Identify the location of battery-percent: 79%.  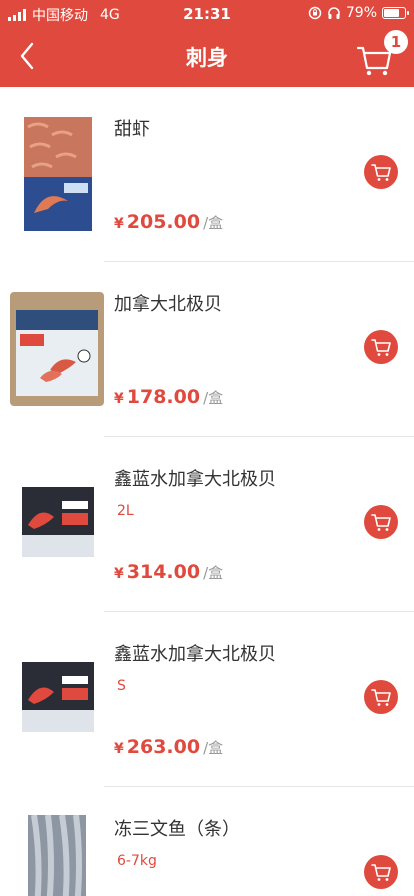
(361, 13).